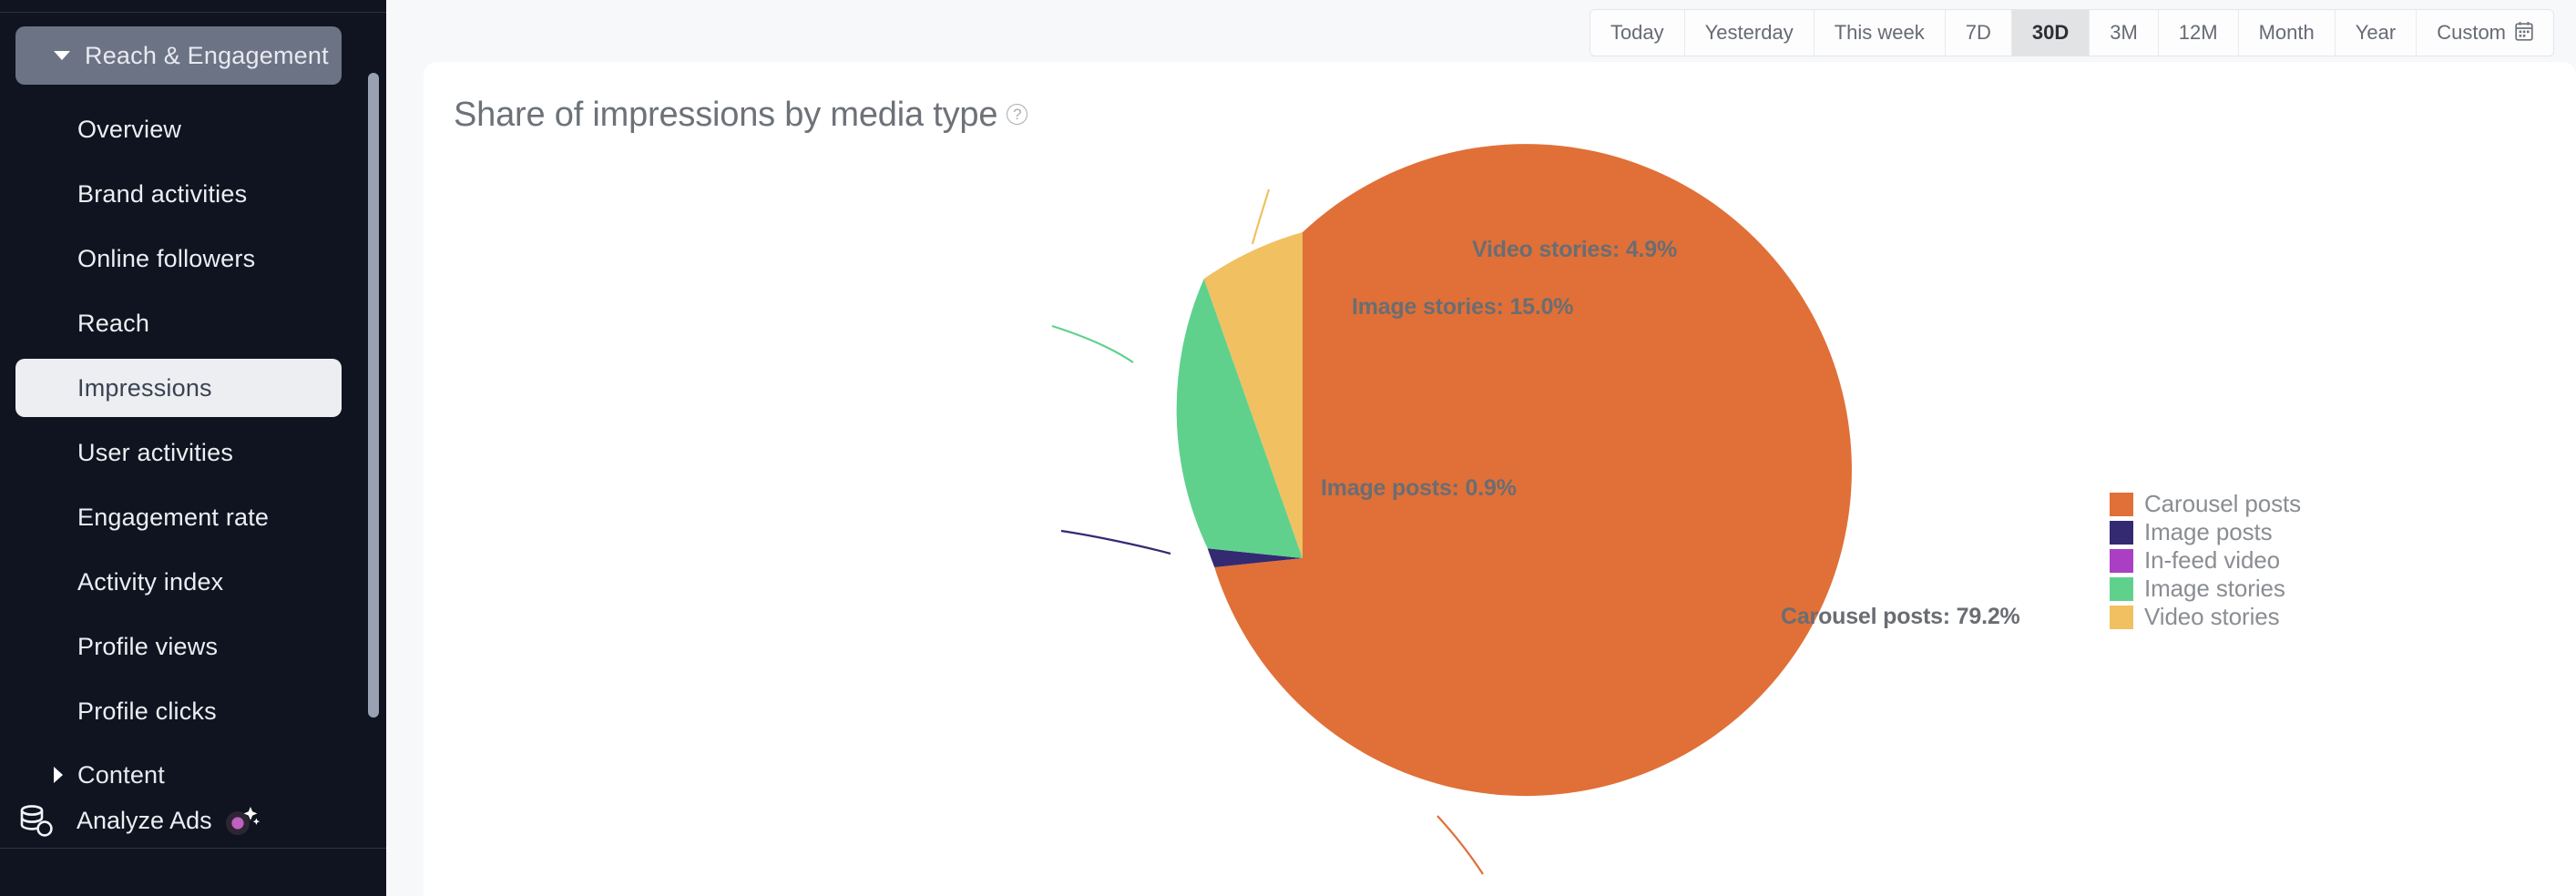 This screenshot has height=896, width=2576. What do you see at coordinates (1115, 542) in the screenshot?
I see `leader-line-image-posts` at bounding box center [1115, 542].